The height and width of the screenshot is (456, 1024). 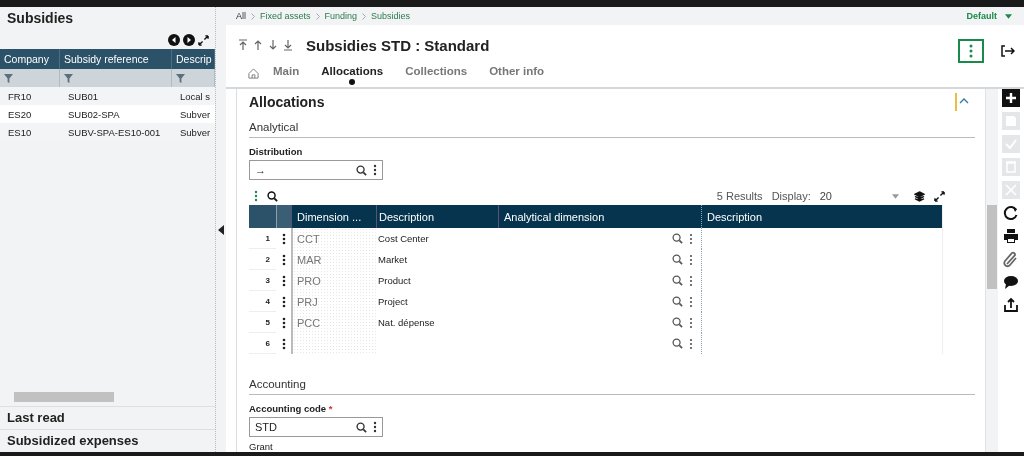 What do you see at coordinates (256, 196) in the screenshot?
I see `menu-icon` at bounding box center [256, 196].